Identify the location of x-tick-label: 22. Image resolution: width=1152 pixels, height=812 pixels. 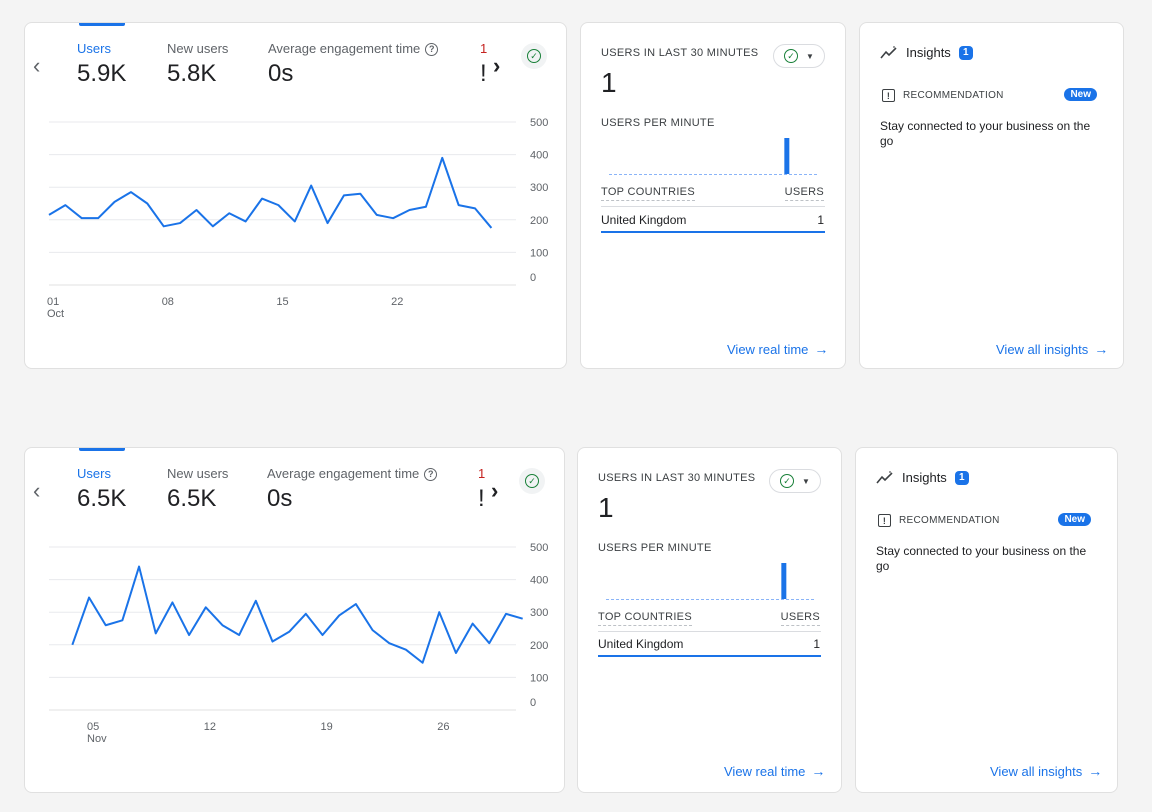
(397, 302).